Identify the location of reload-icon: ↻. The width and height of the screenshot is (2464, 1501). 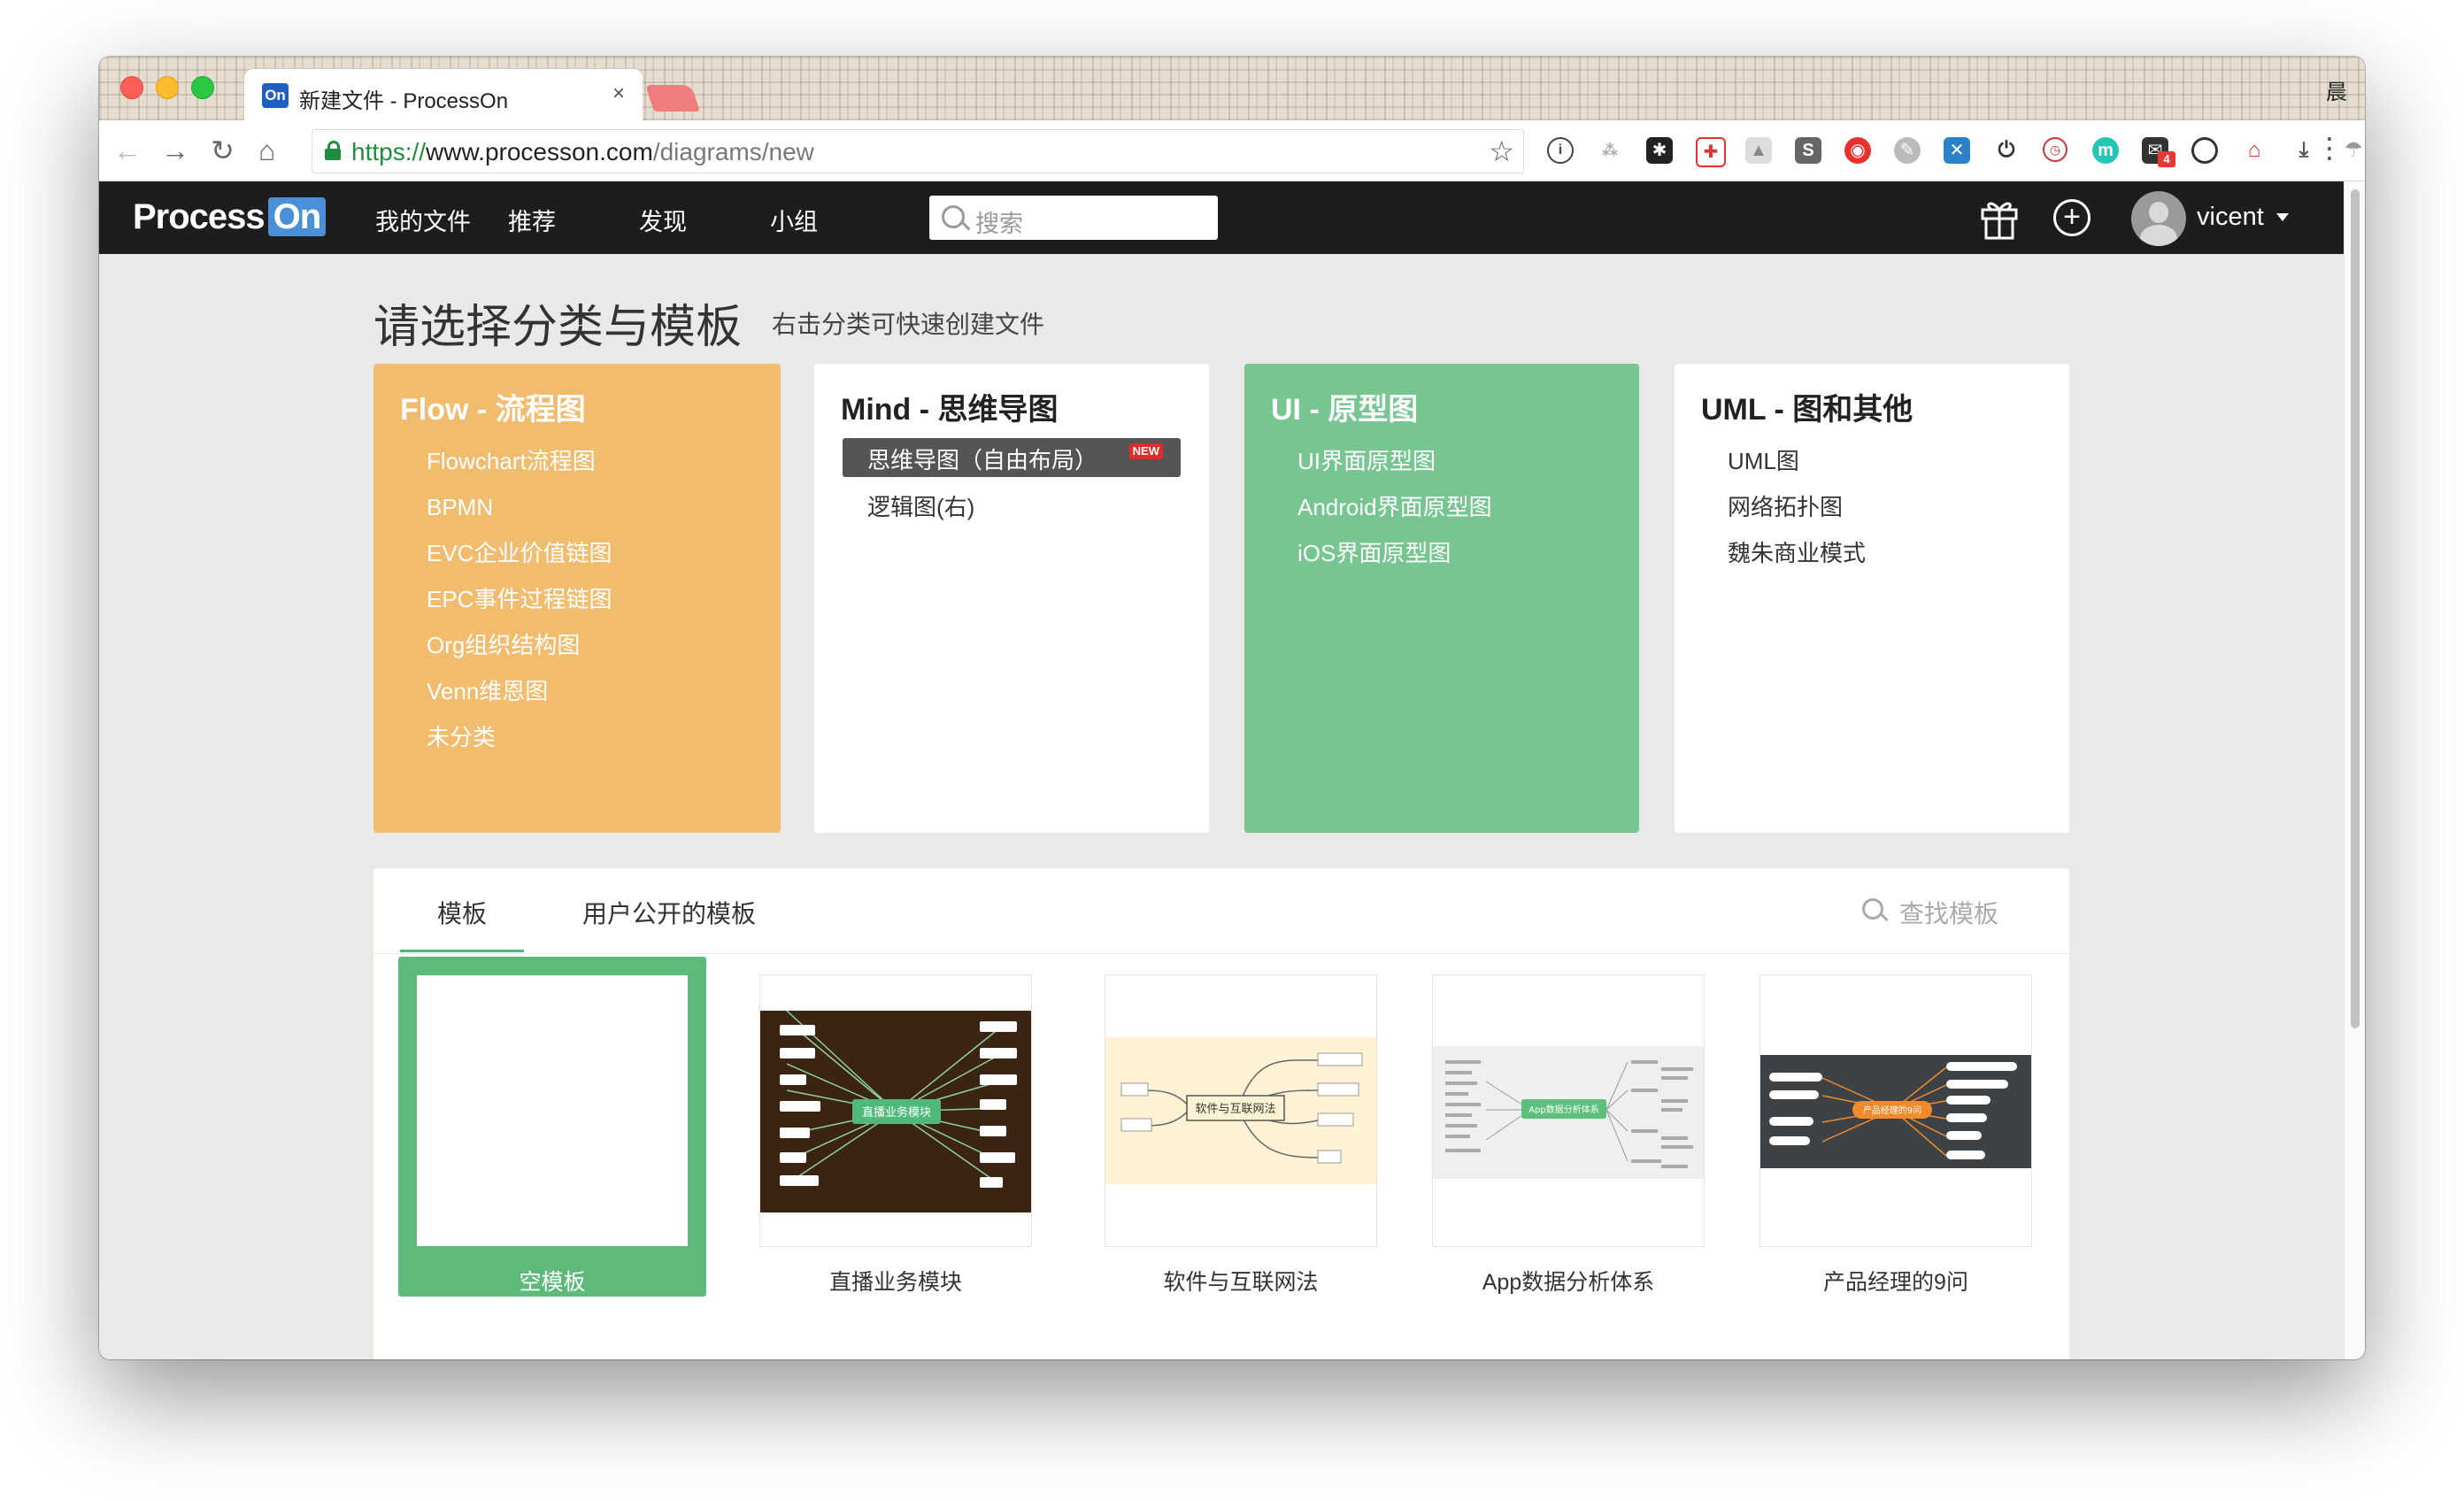
(223, 150).